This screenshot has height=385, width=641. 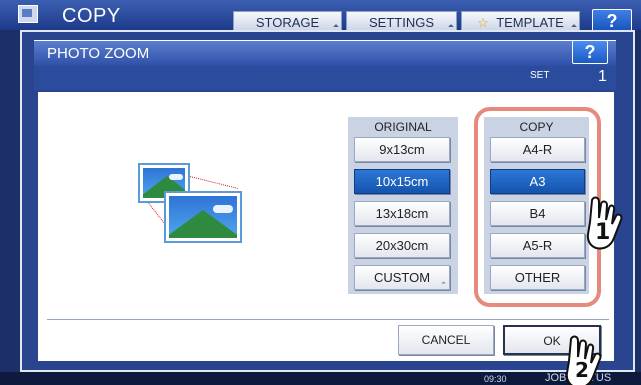 What do you see at coordinates (495, 379) in the screenshot?
I see `clock-time: 09:30` at bounding box center [495, 379].